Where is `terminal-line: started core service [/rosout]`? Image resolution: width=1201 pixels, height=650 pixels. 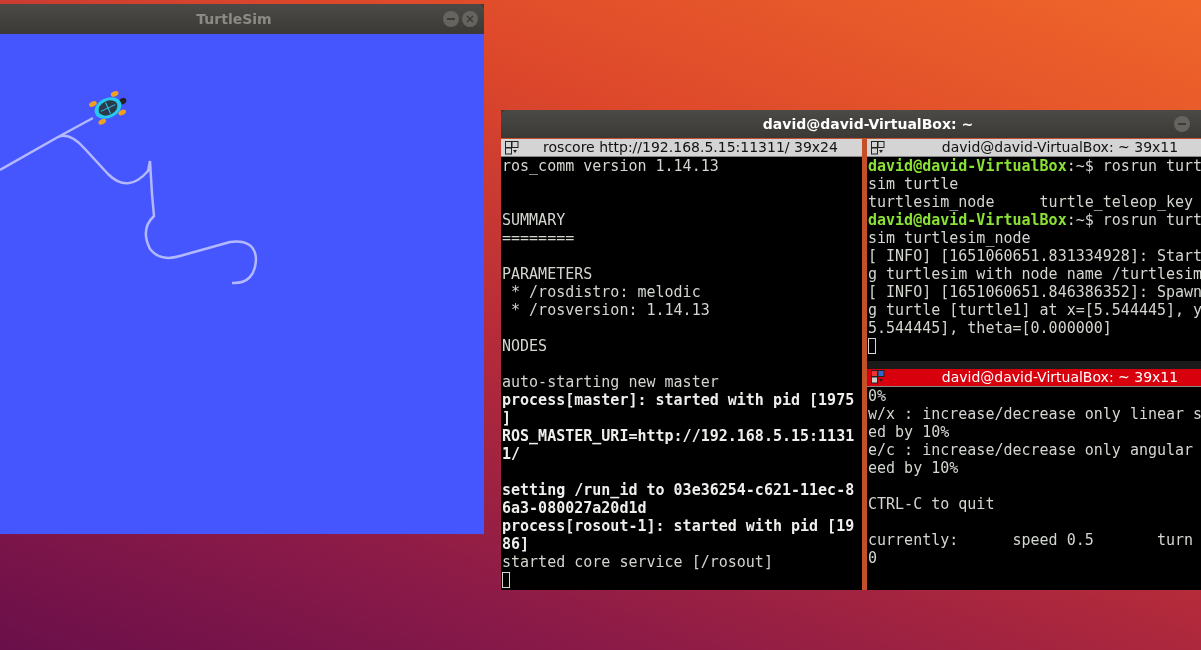
terminal-line: started core service [/rosout] is located at coordinates (637, 562).